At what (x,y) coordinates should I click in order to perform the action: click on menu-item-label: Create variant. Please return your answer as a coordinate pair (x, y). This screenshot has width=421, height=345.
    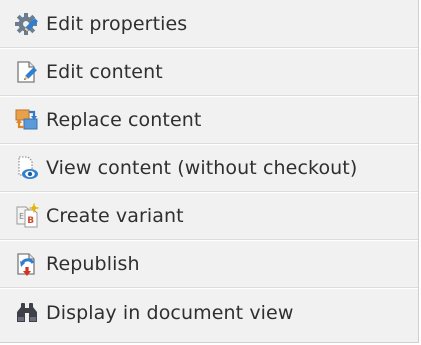
    Looking at the image, I should click on (115, 216).